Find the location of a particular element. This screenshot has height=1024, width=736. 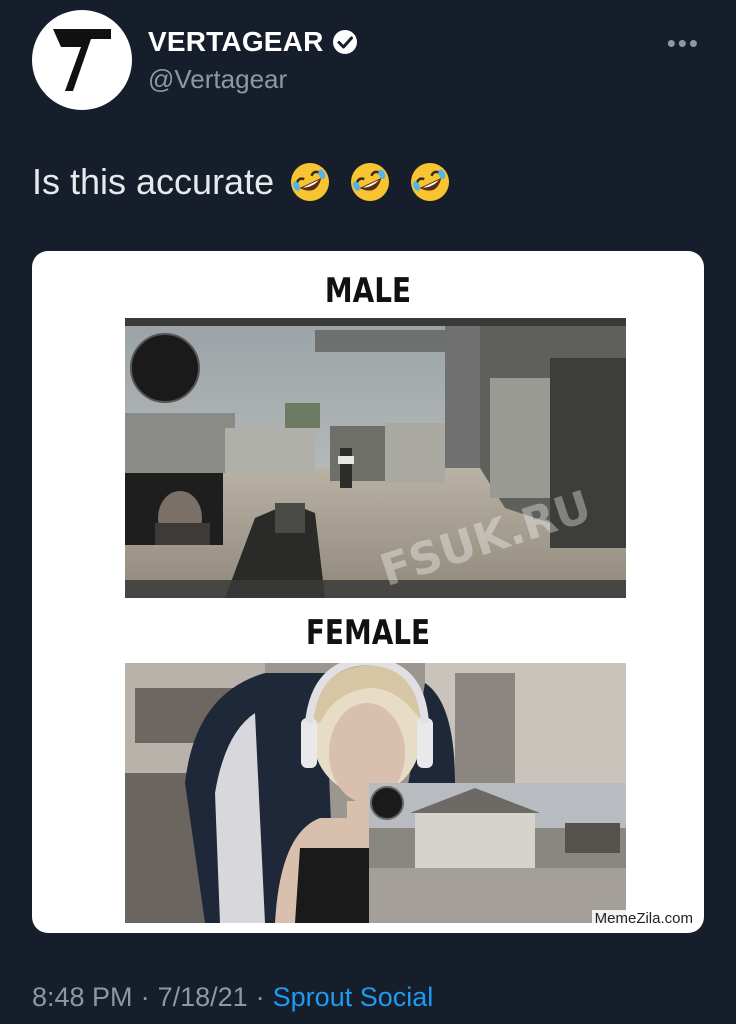

avatar is located at coordinates (82, 60).